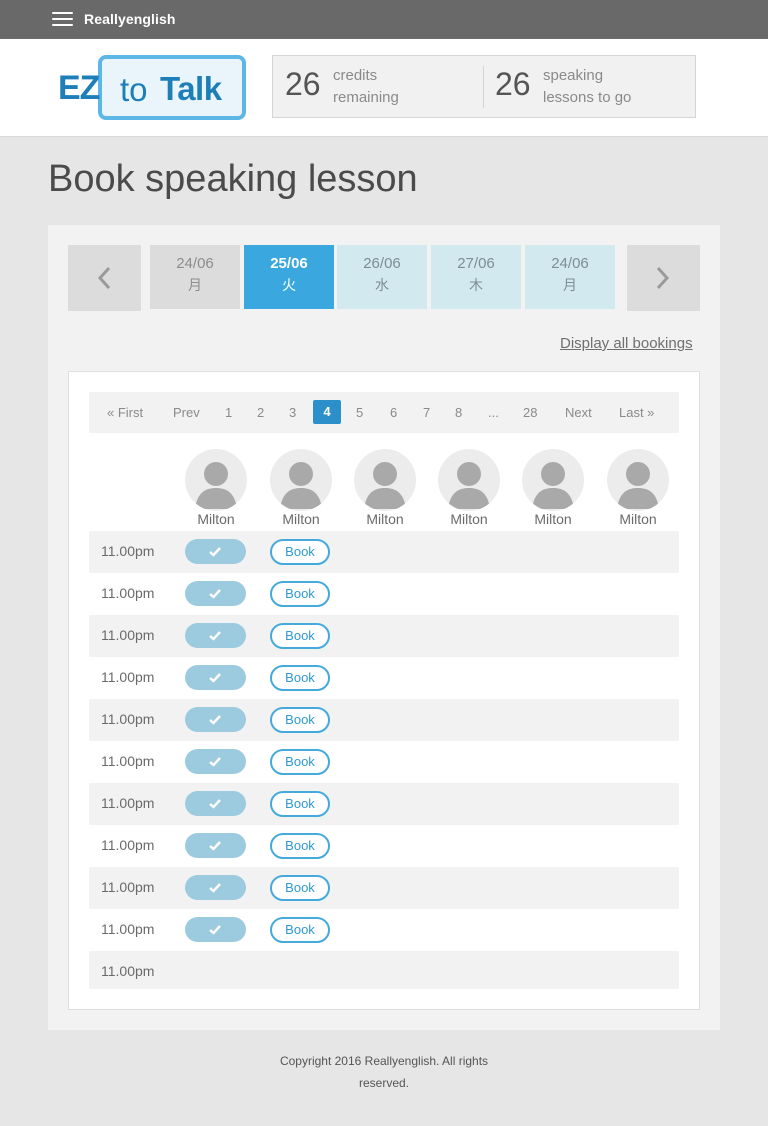  I want to click on page-title: Book speaking lesson, so click(233, 179).